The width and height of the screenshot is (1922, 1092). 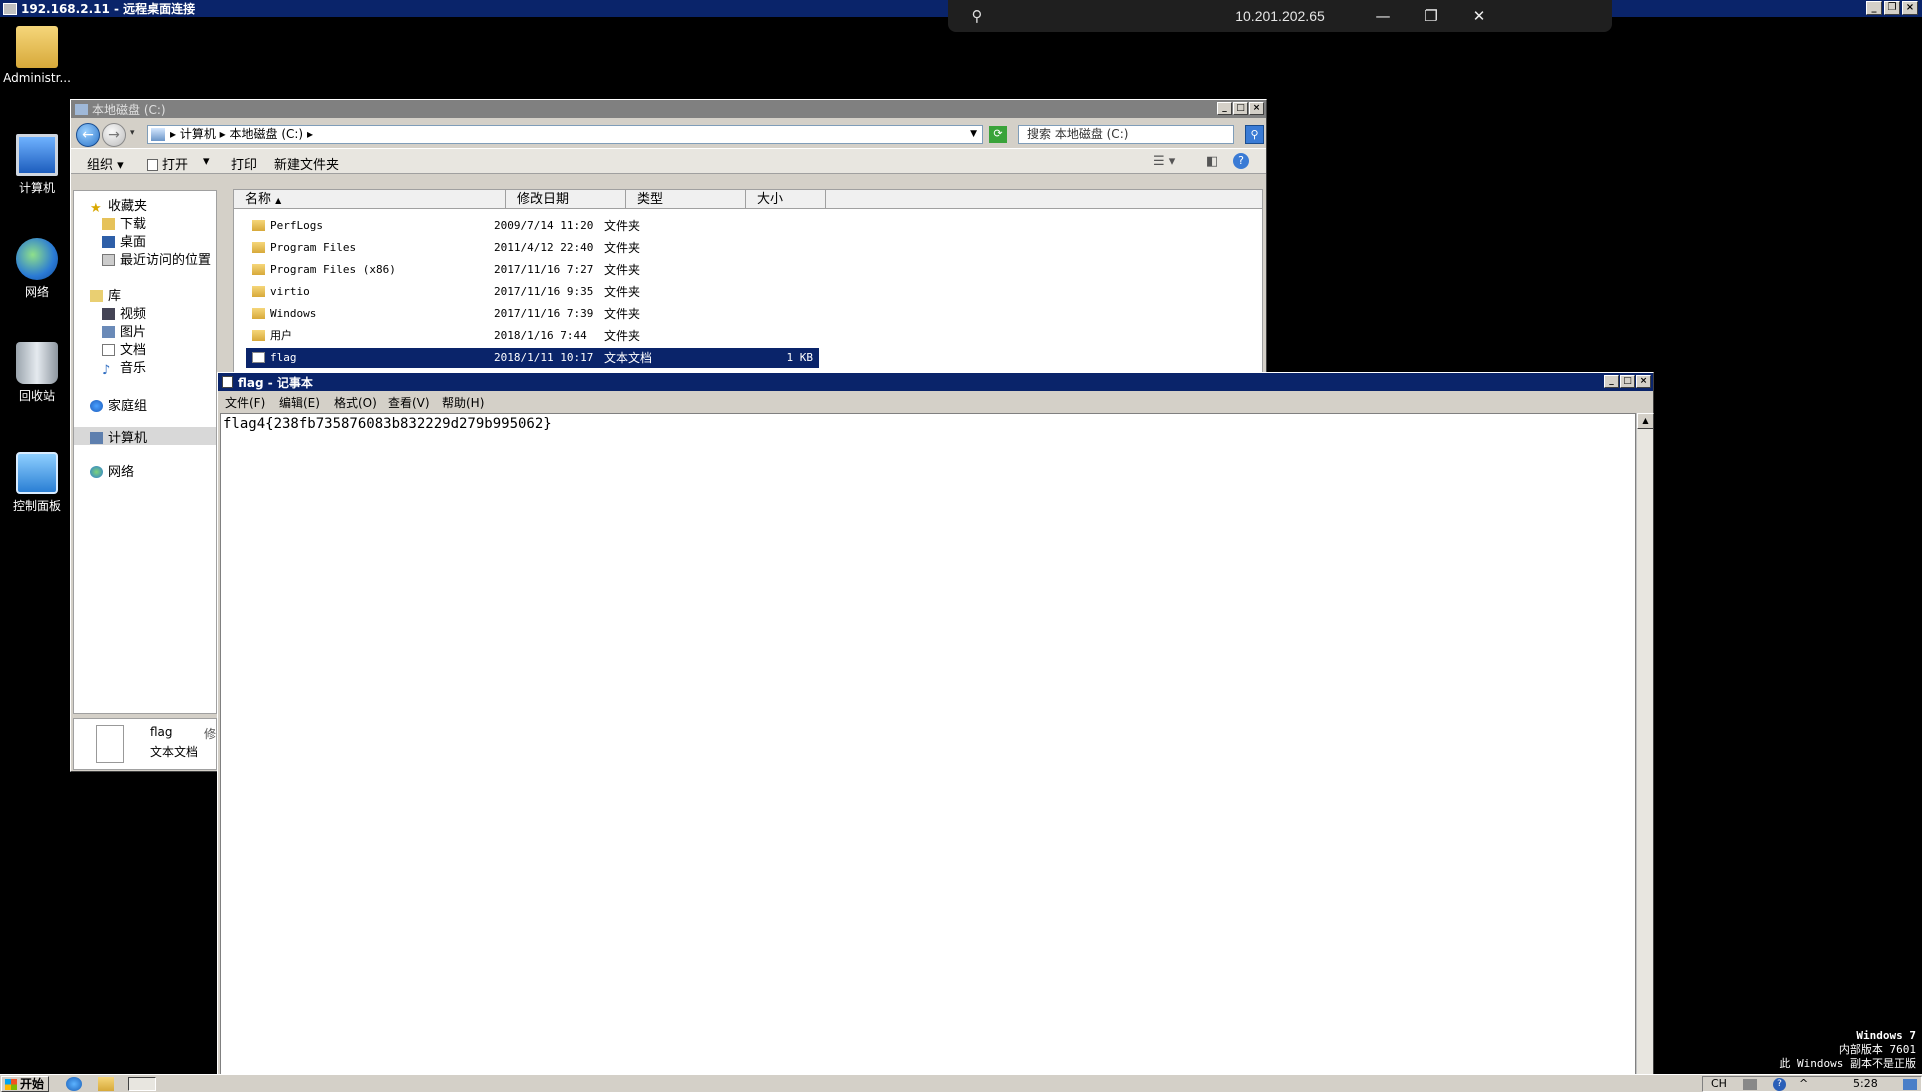 What do you see at coordinates (37, 363) in the screenshot?
I see `recycle-bin-icon` at bounding box center [37, 363].